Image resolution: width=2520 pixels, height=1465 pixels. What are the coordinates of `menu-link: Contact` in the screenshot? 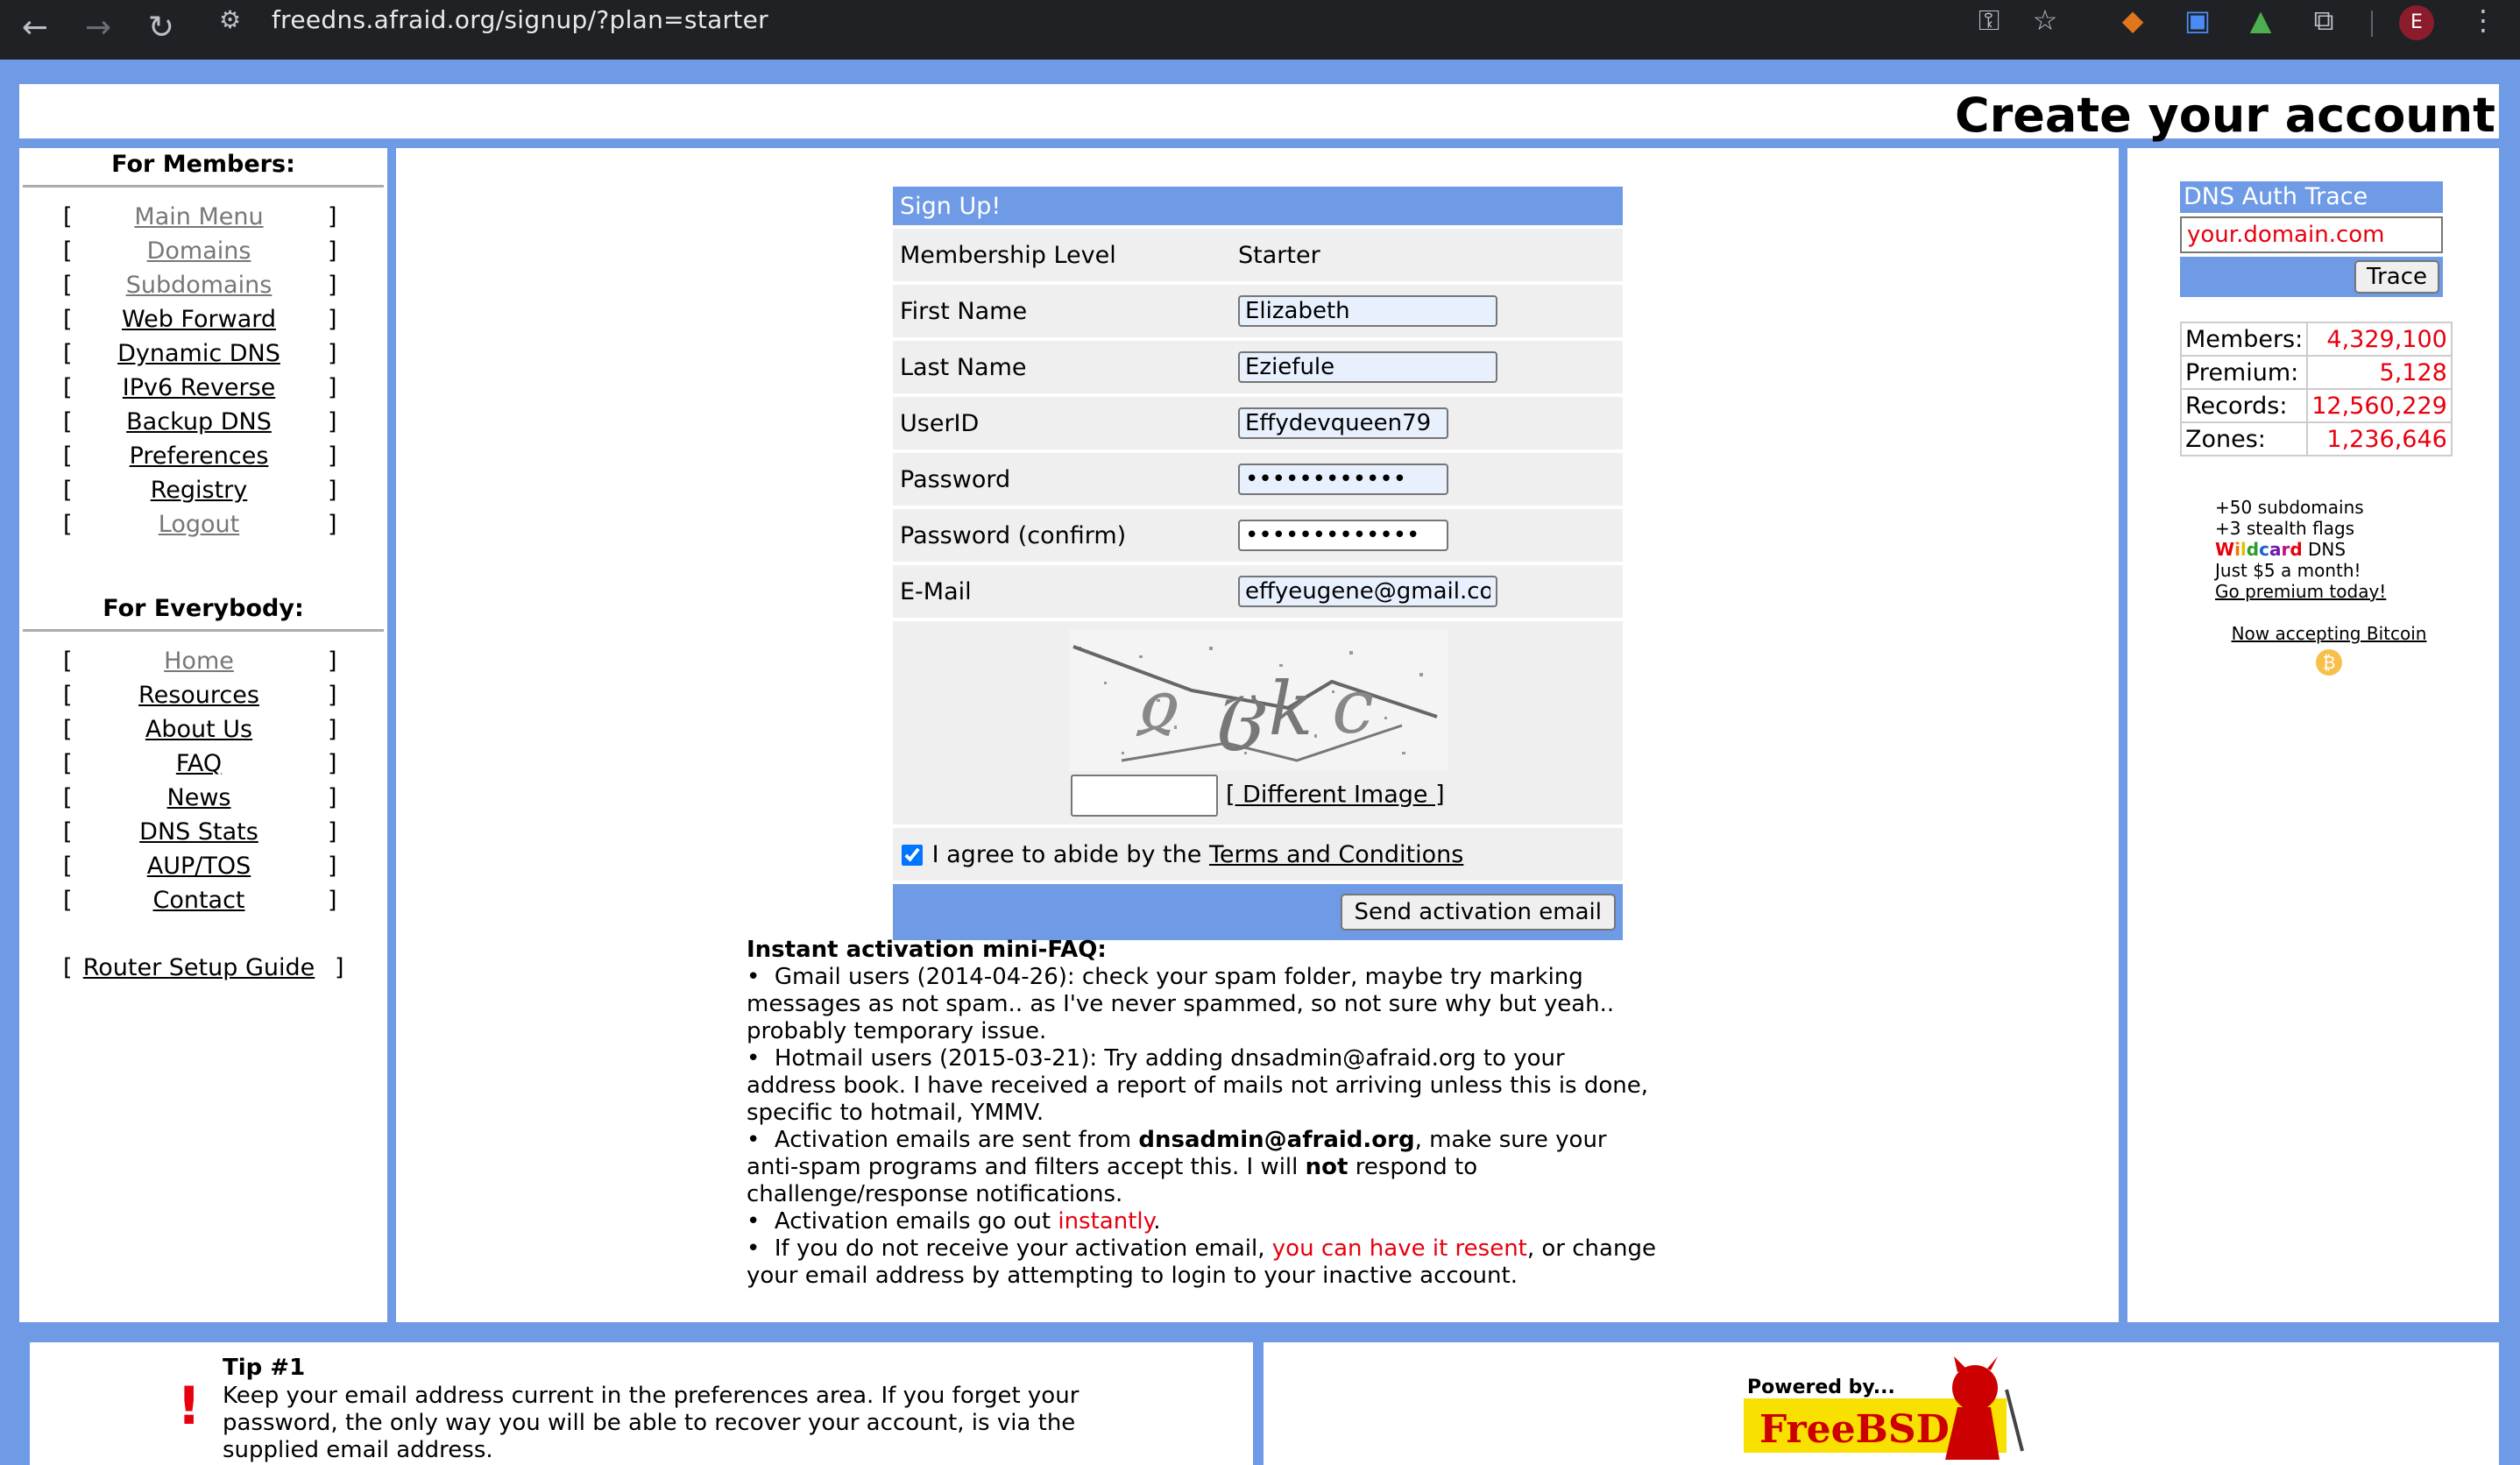 It's located at (199, 900).